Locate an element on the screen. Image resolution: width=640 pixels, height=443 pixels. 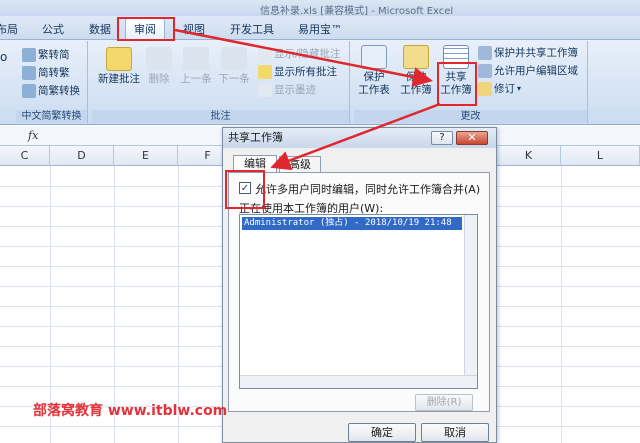
show-all-comments-label: 显示所有批注 is located at coordinates (305, 72).